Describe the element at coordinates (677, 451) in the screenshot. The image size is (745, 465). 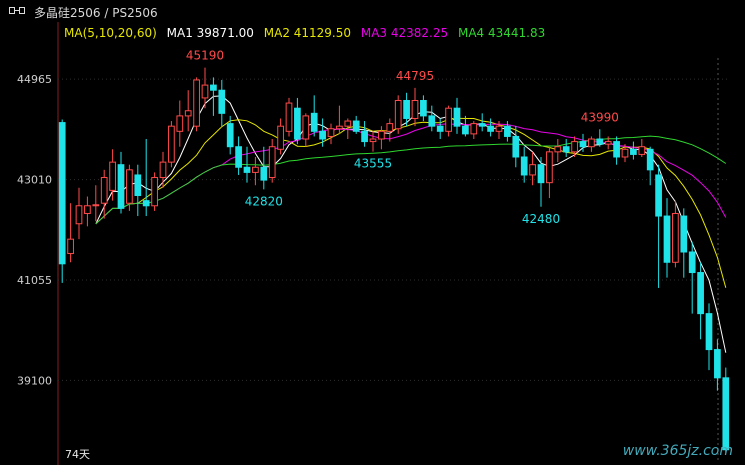
I see `watermark: www.365jz.com` at that location.